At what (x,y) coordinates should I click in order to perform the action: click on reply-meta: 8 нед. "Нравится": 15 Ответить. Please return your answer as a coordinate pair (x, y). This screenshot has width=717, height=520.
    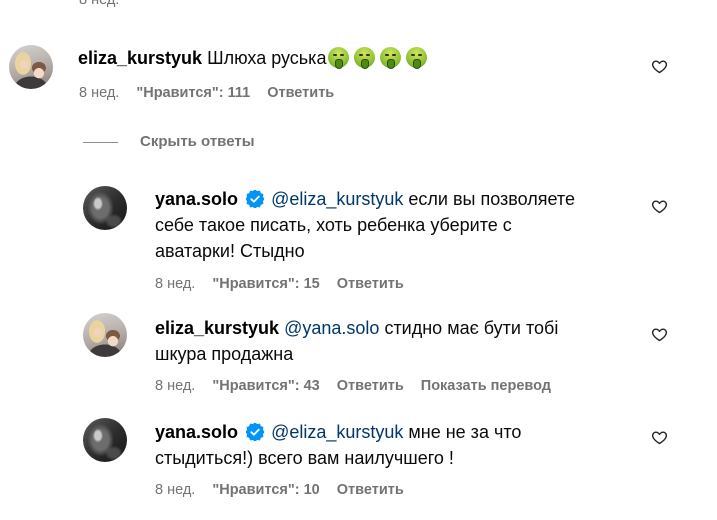
    Looking at the image, I should click on (279, 284).